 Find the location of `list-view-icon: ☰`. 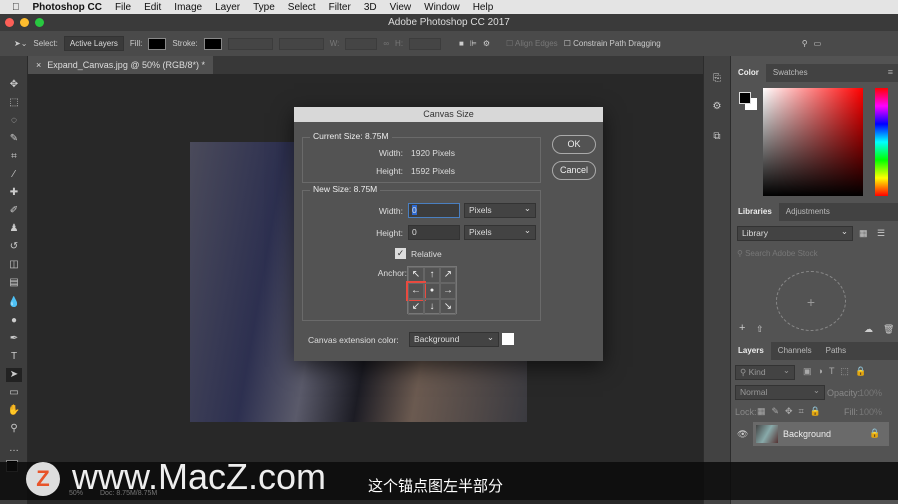

list-view-icon: ☰ is located at coordinates (881, 233).